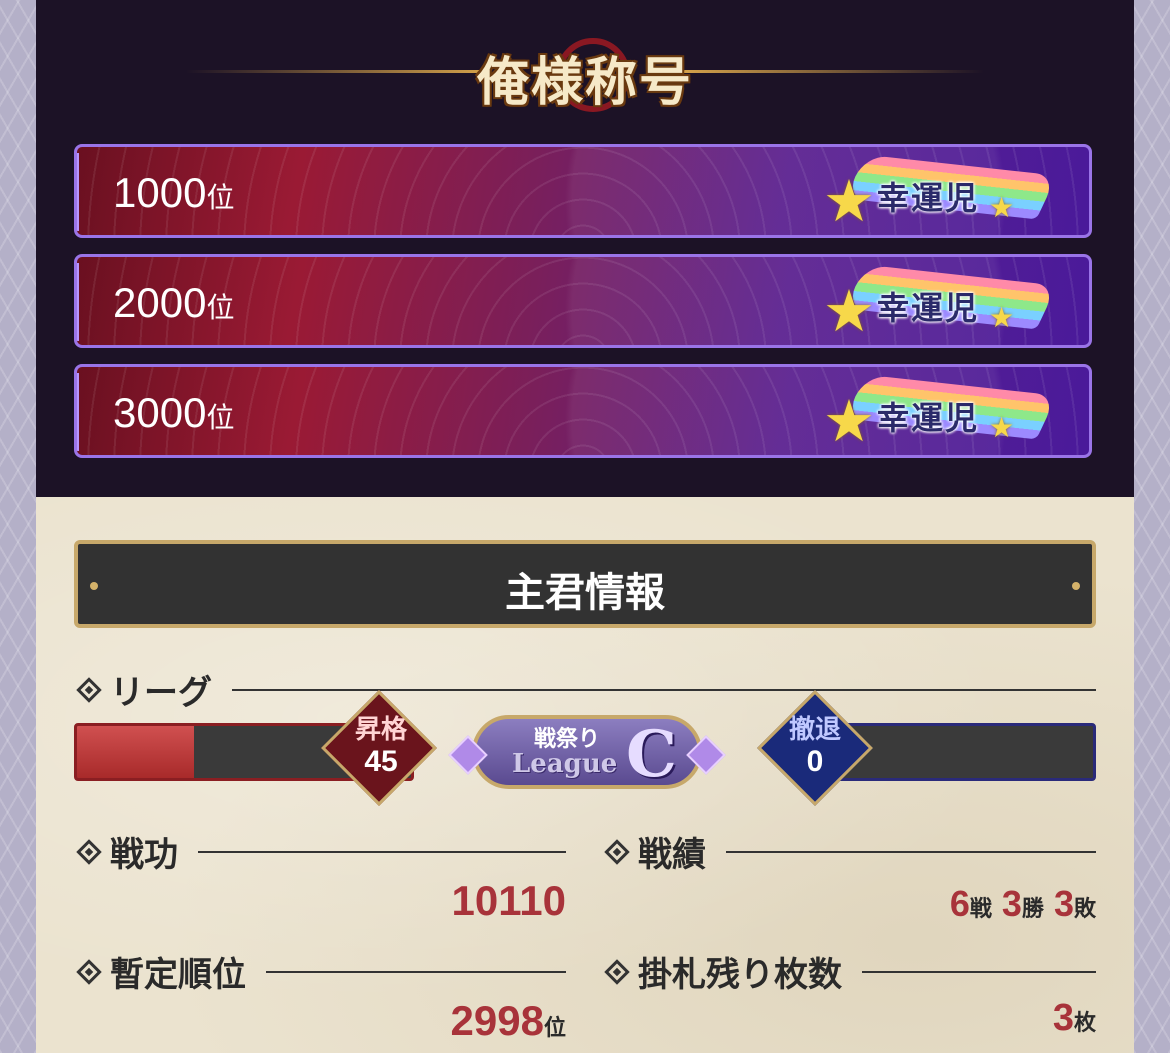  I want to click on section-header: 主君情報, so click(585, 584).